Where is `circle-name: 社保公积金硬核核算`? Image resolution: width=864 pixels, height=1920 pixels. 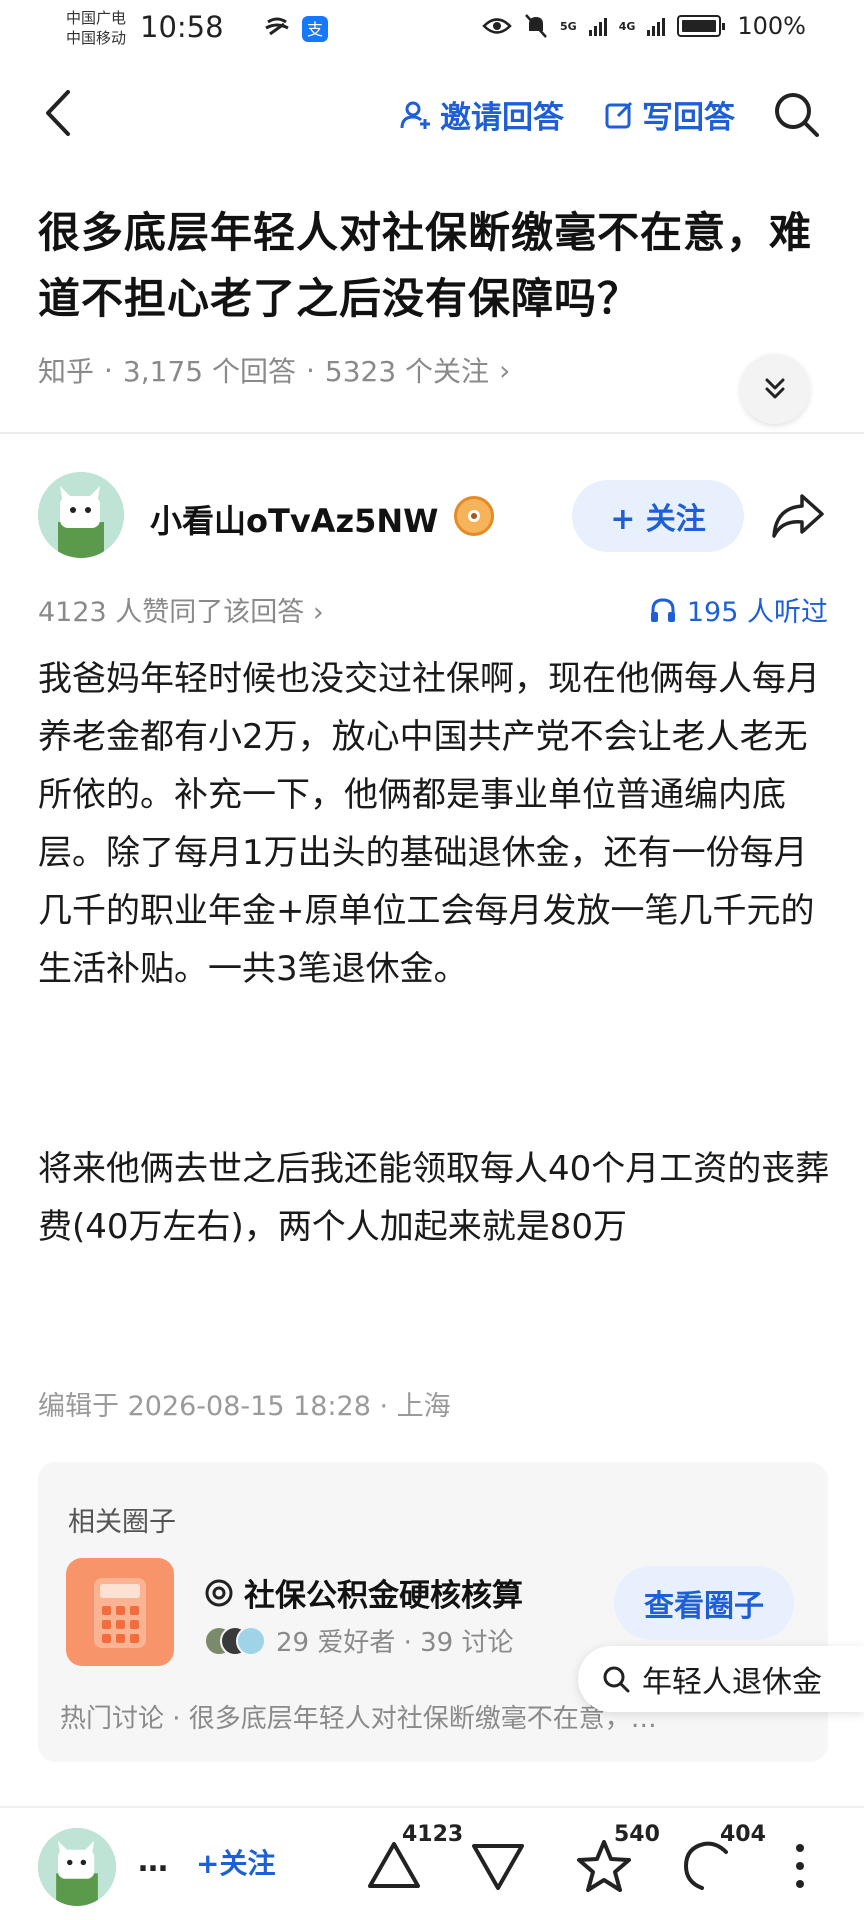 circle-name: 社保公积金硬核核算 is located at coordinates (363, 1592).